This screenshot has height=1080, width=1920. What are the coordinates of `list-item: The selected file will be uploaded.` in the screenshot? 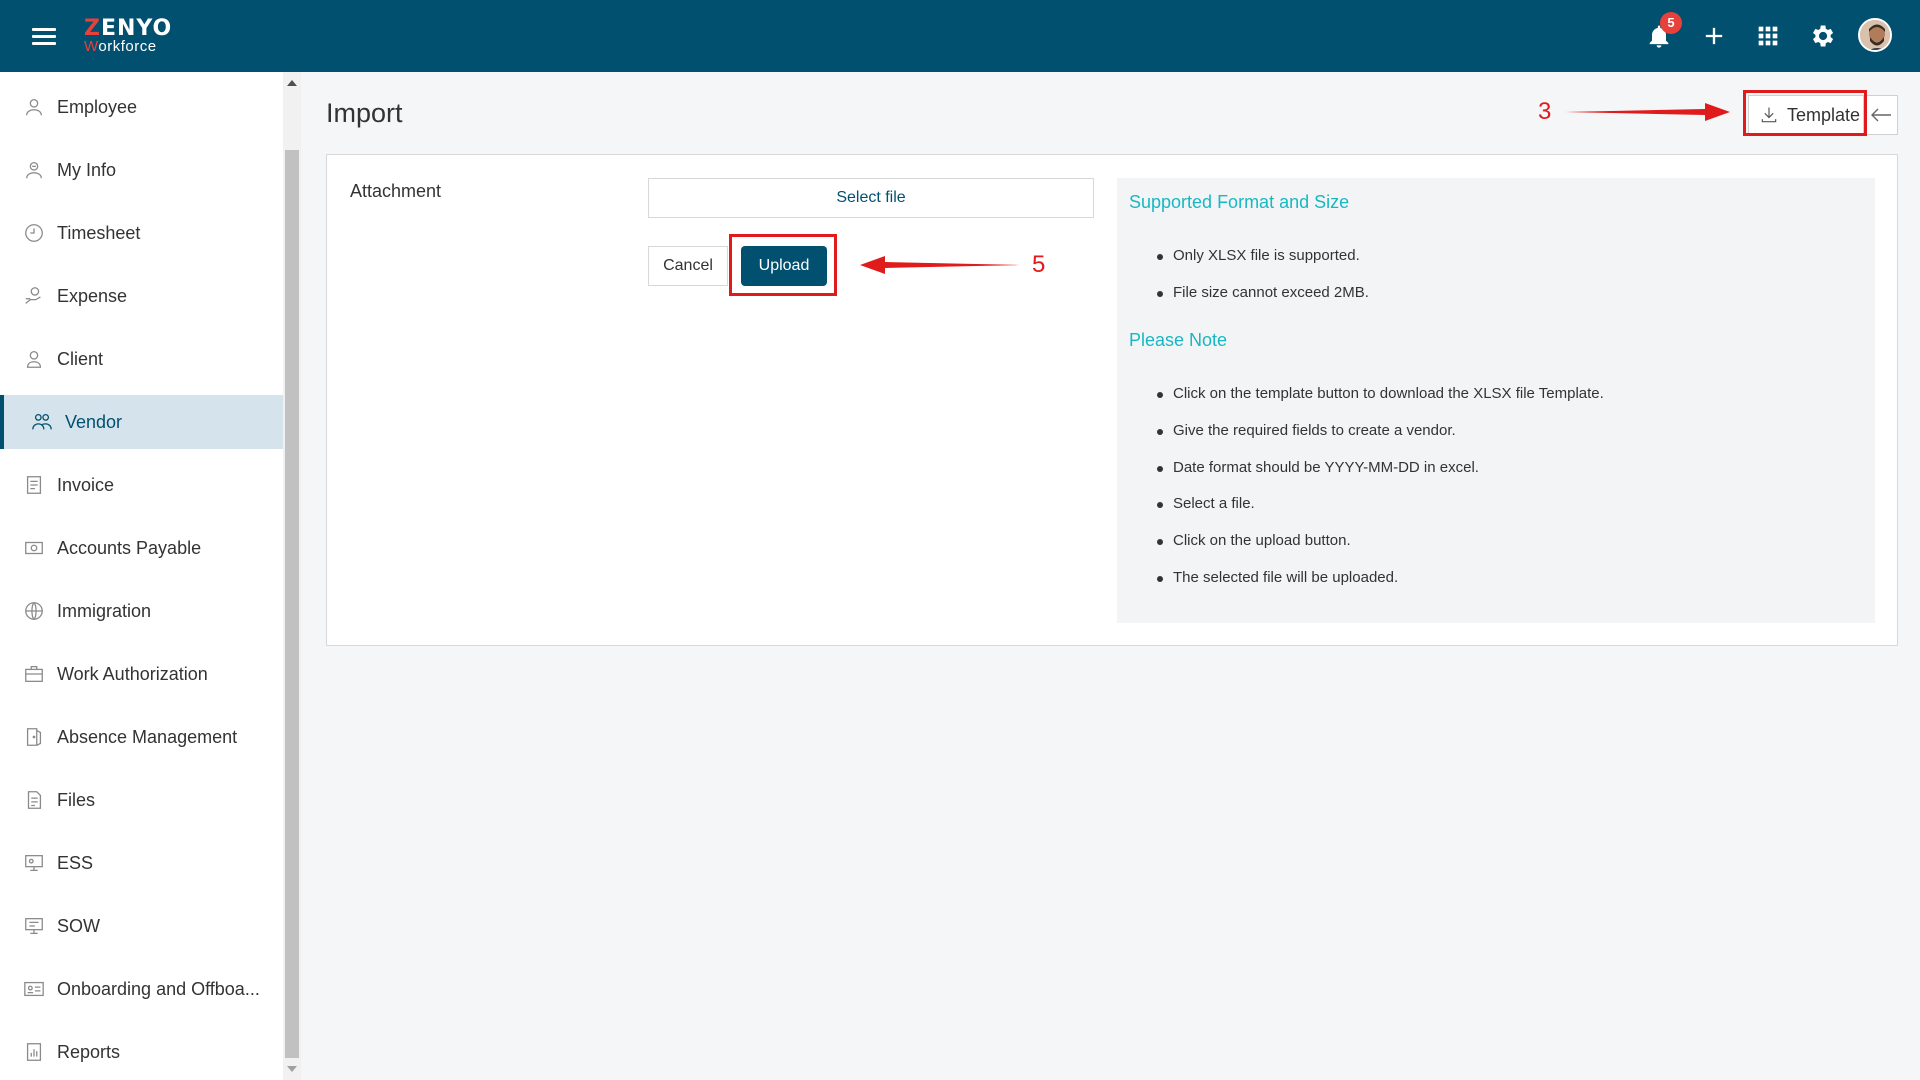 It's located at (1277, 577).